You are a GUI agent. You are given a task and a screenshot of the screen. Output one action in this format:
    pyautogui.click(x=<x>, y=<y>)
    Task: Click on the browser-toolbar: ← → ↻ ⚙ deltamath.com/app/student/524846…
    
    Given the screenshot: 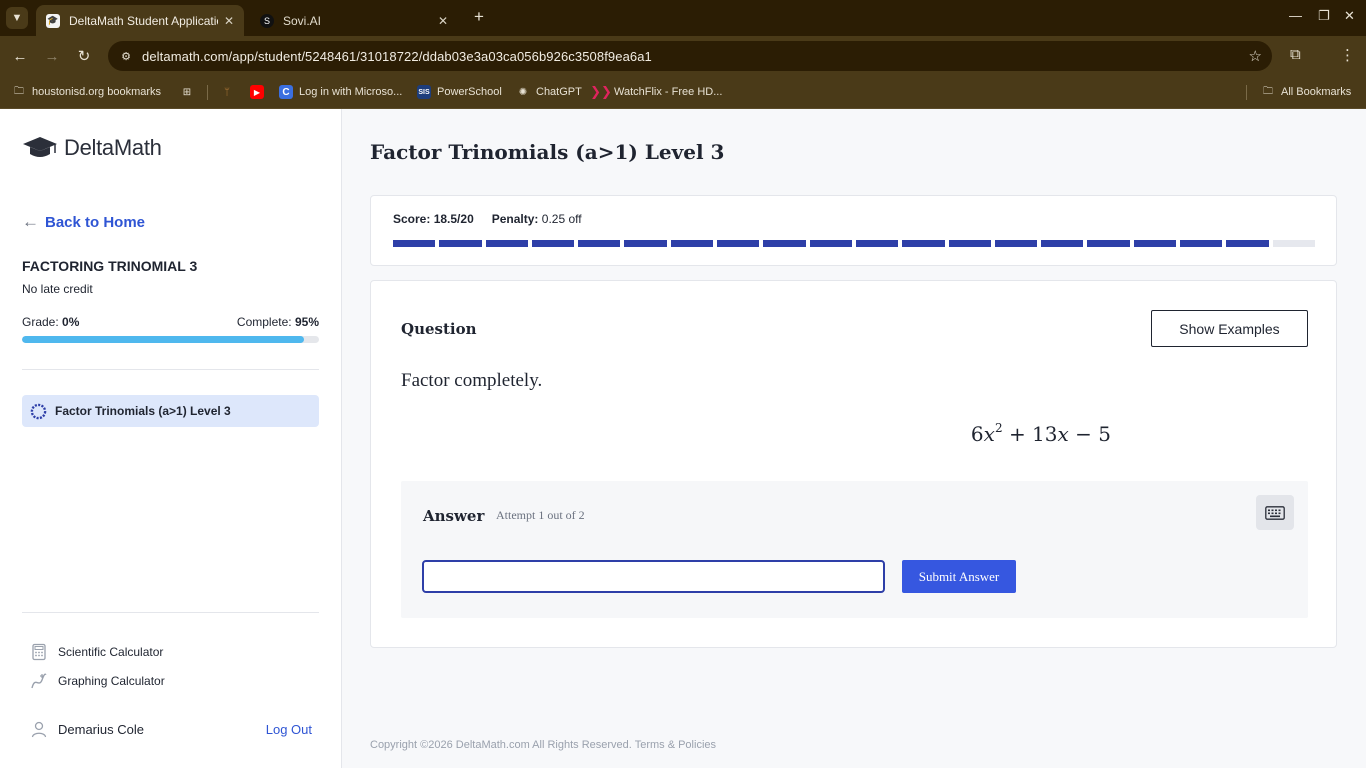 What is the action you would take?
    pyautogui.click(x=683, y=56)
    